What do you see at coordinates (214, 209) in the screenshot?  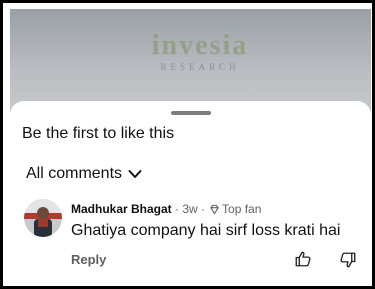 I see `diamond-icon` at bounding box center [214, 209].